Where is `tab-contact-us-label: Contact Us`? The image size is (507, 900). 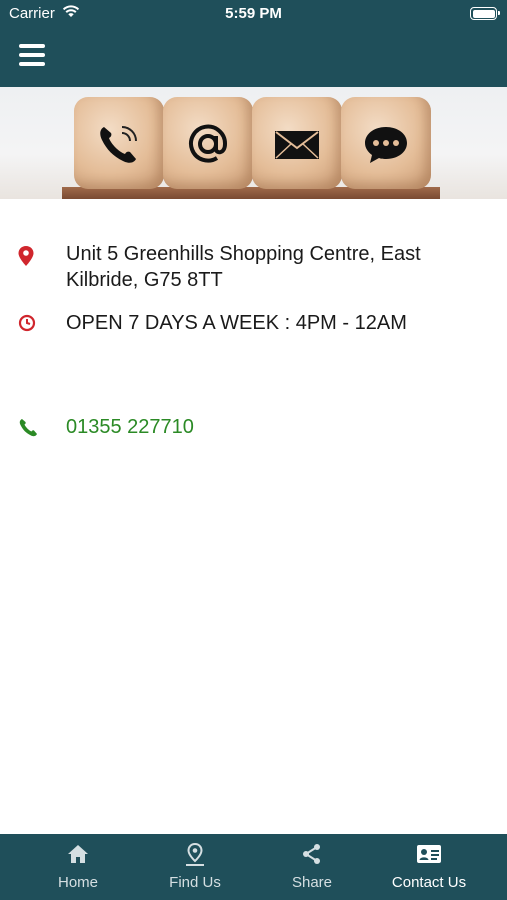
tab-contact-us-label: Contact Us is located at coordinates (429, 882).